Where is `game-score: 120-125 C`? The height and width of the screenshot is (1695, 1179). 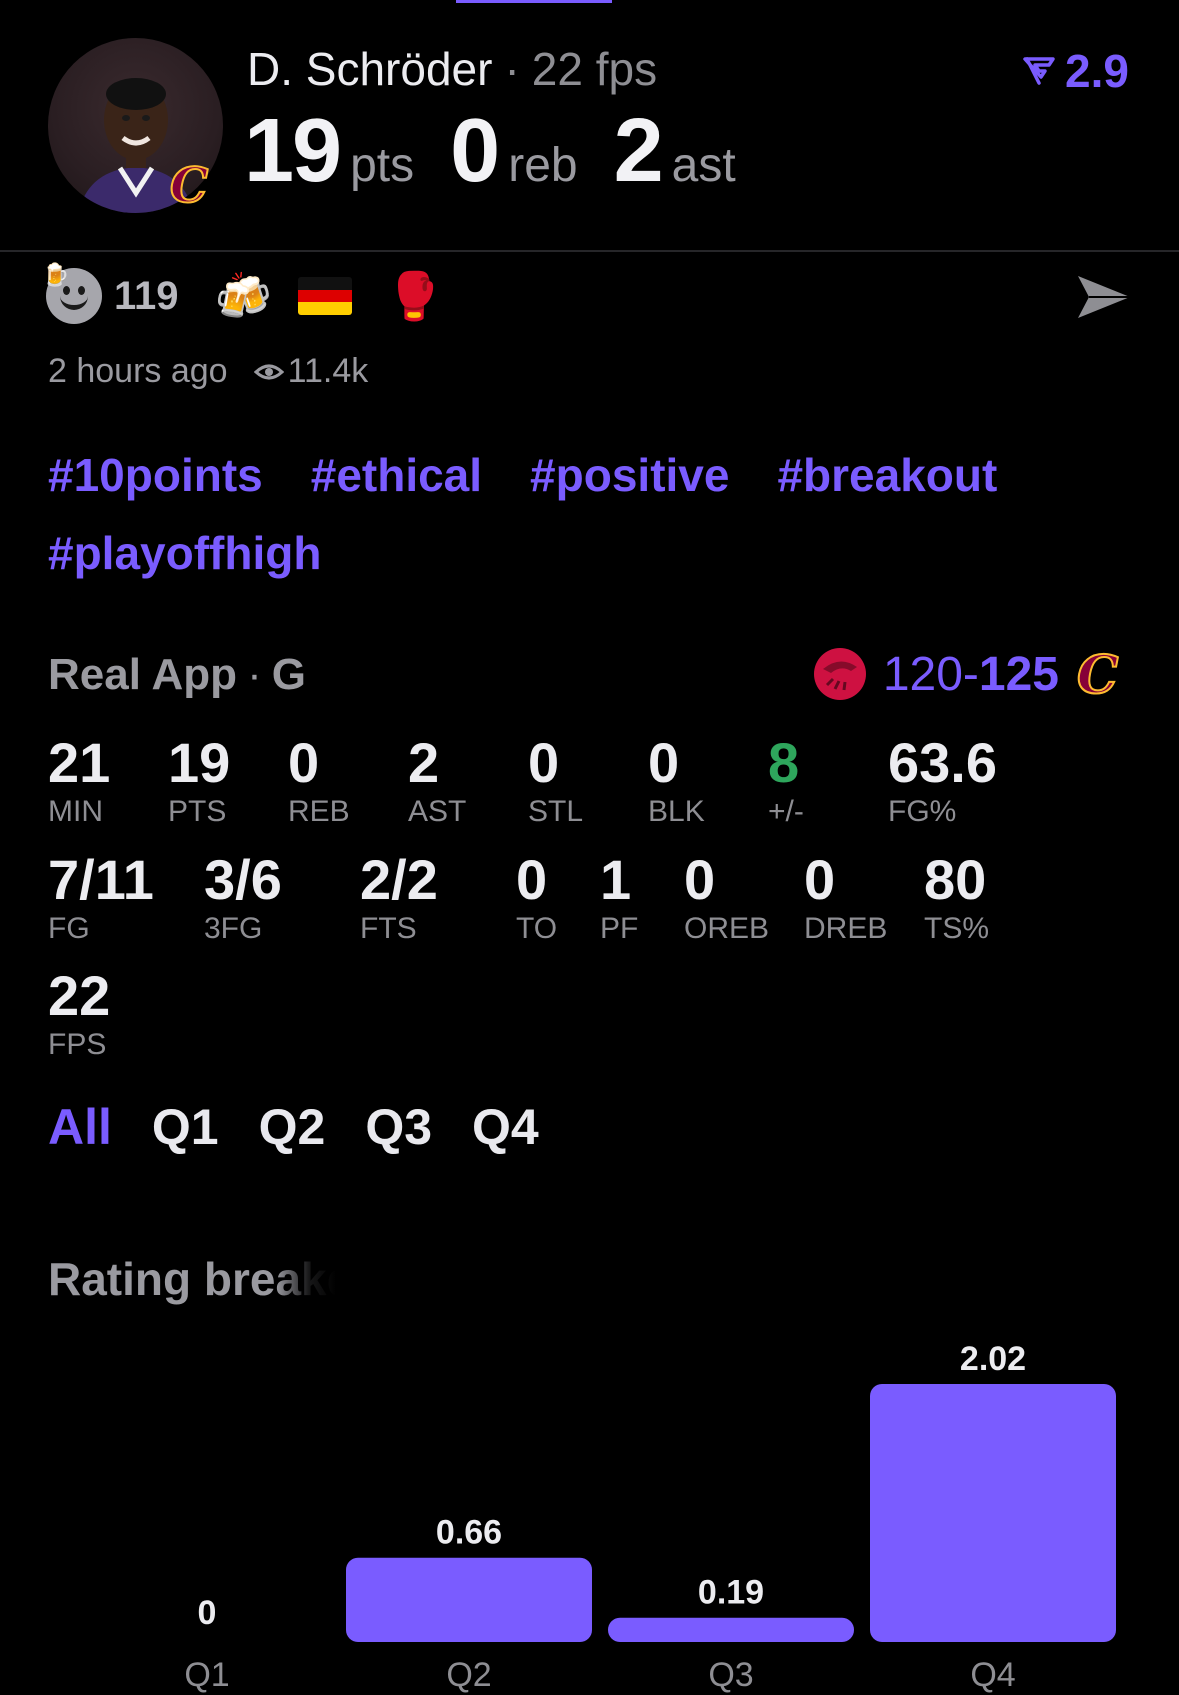 game-score: 120-125 C is located at coordinates (971, 674).